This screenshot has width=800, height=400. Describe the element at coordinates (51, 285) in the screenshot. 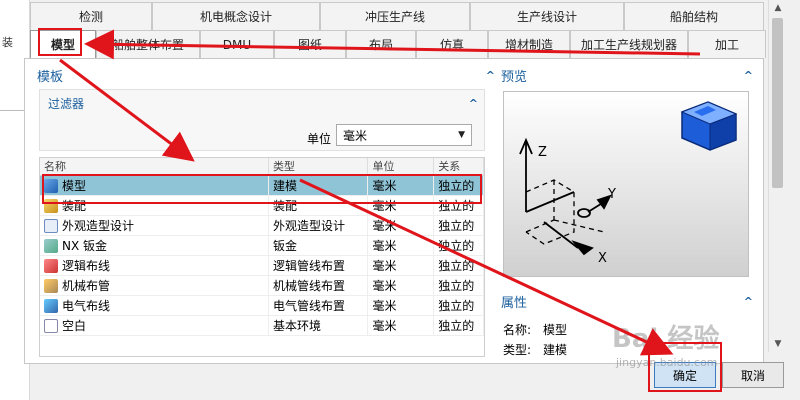

I see `mechanical-routing-icon` at that location.